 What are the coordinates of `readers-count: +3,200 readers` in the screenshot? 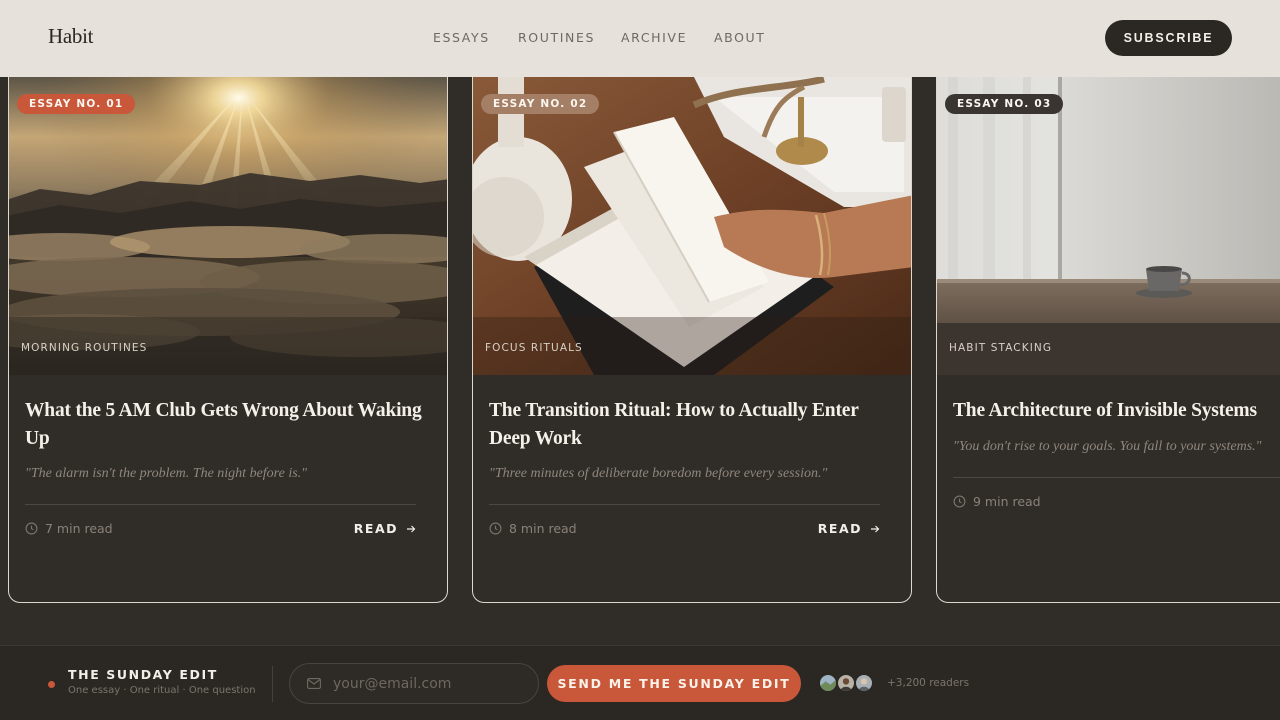 It's located at (928, 683).